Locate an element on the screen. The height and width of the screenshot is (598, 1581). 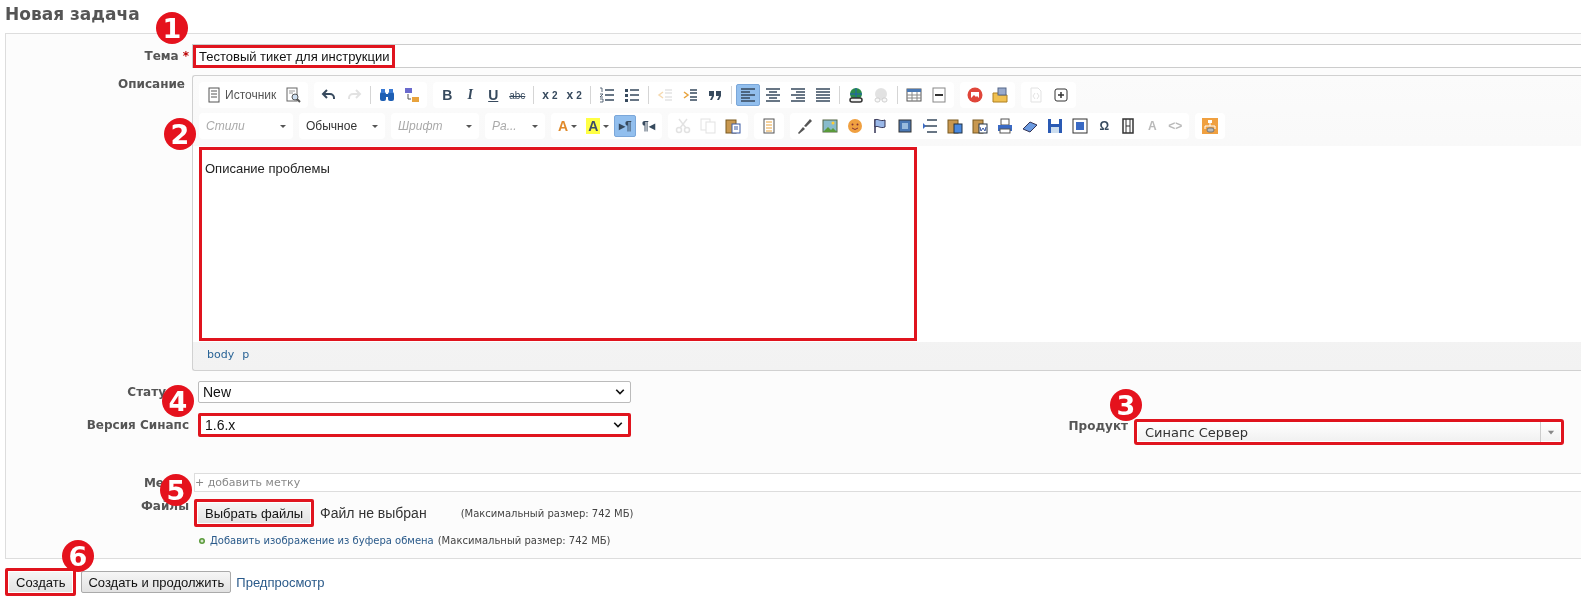
film-icon is located at coordinates (1128, 126).